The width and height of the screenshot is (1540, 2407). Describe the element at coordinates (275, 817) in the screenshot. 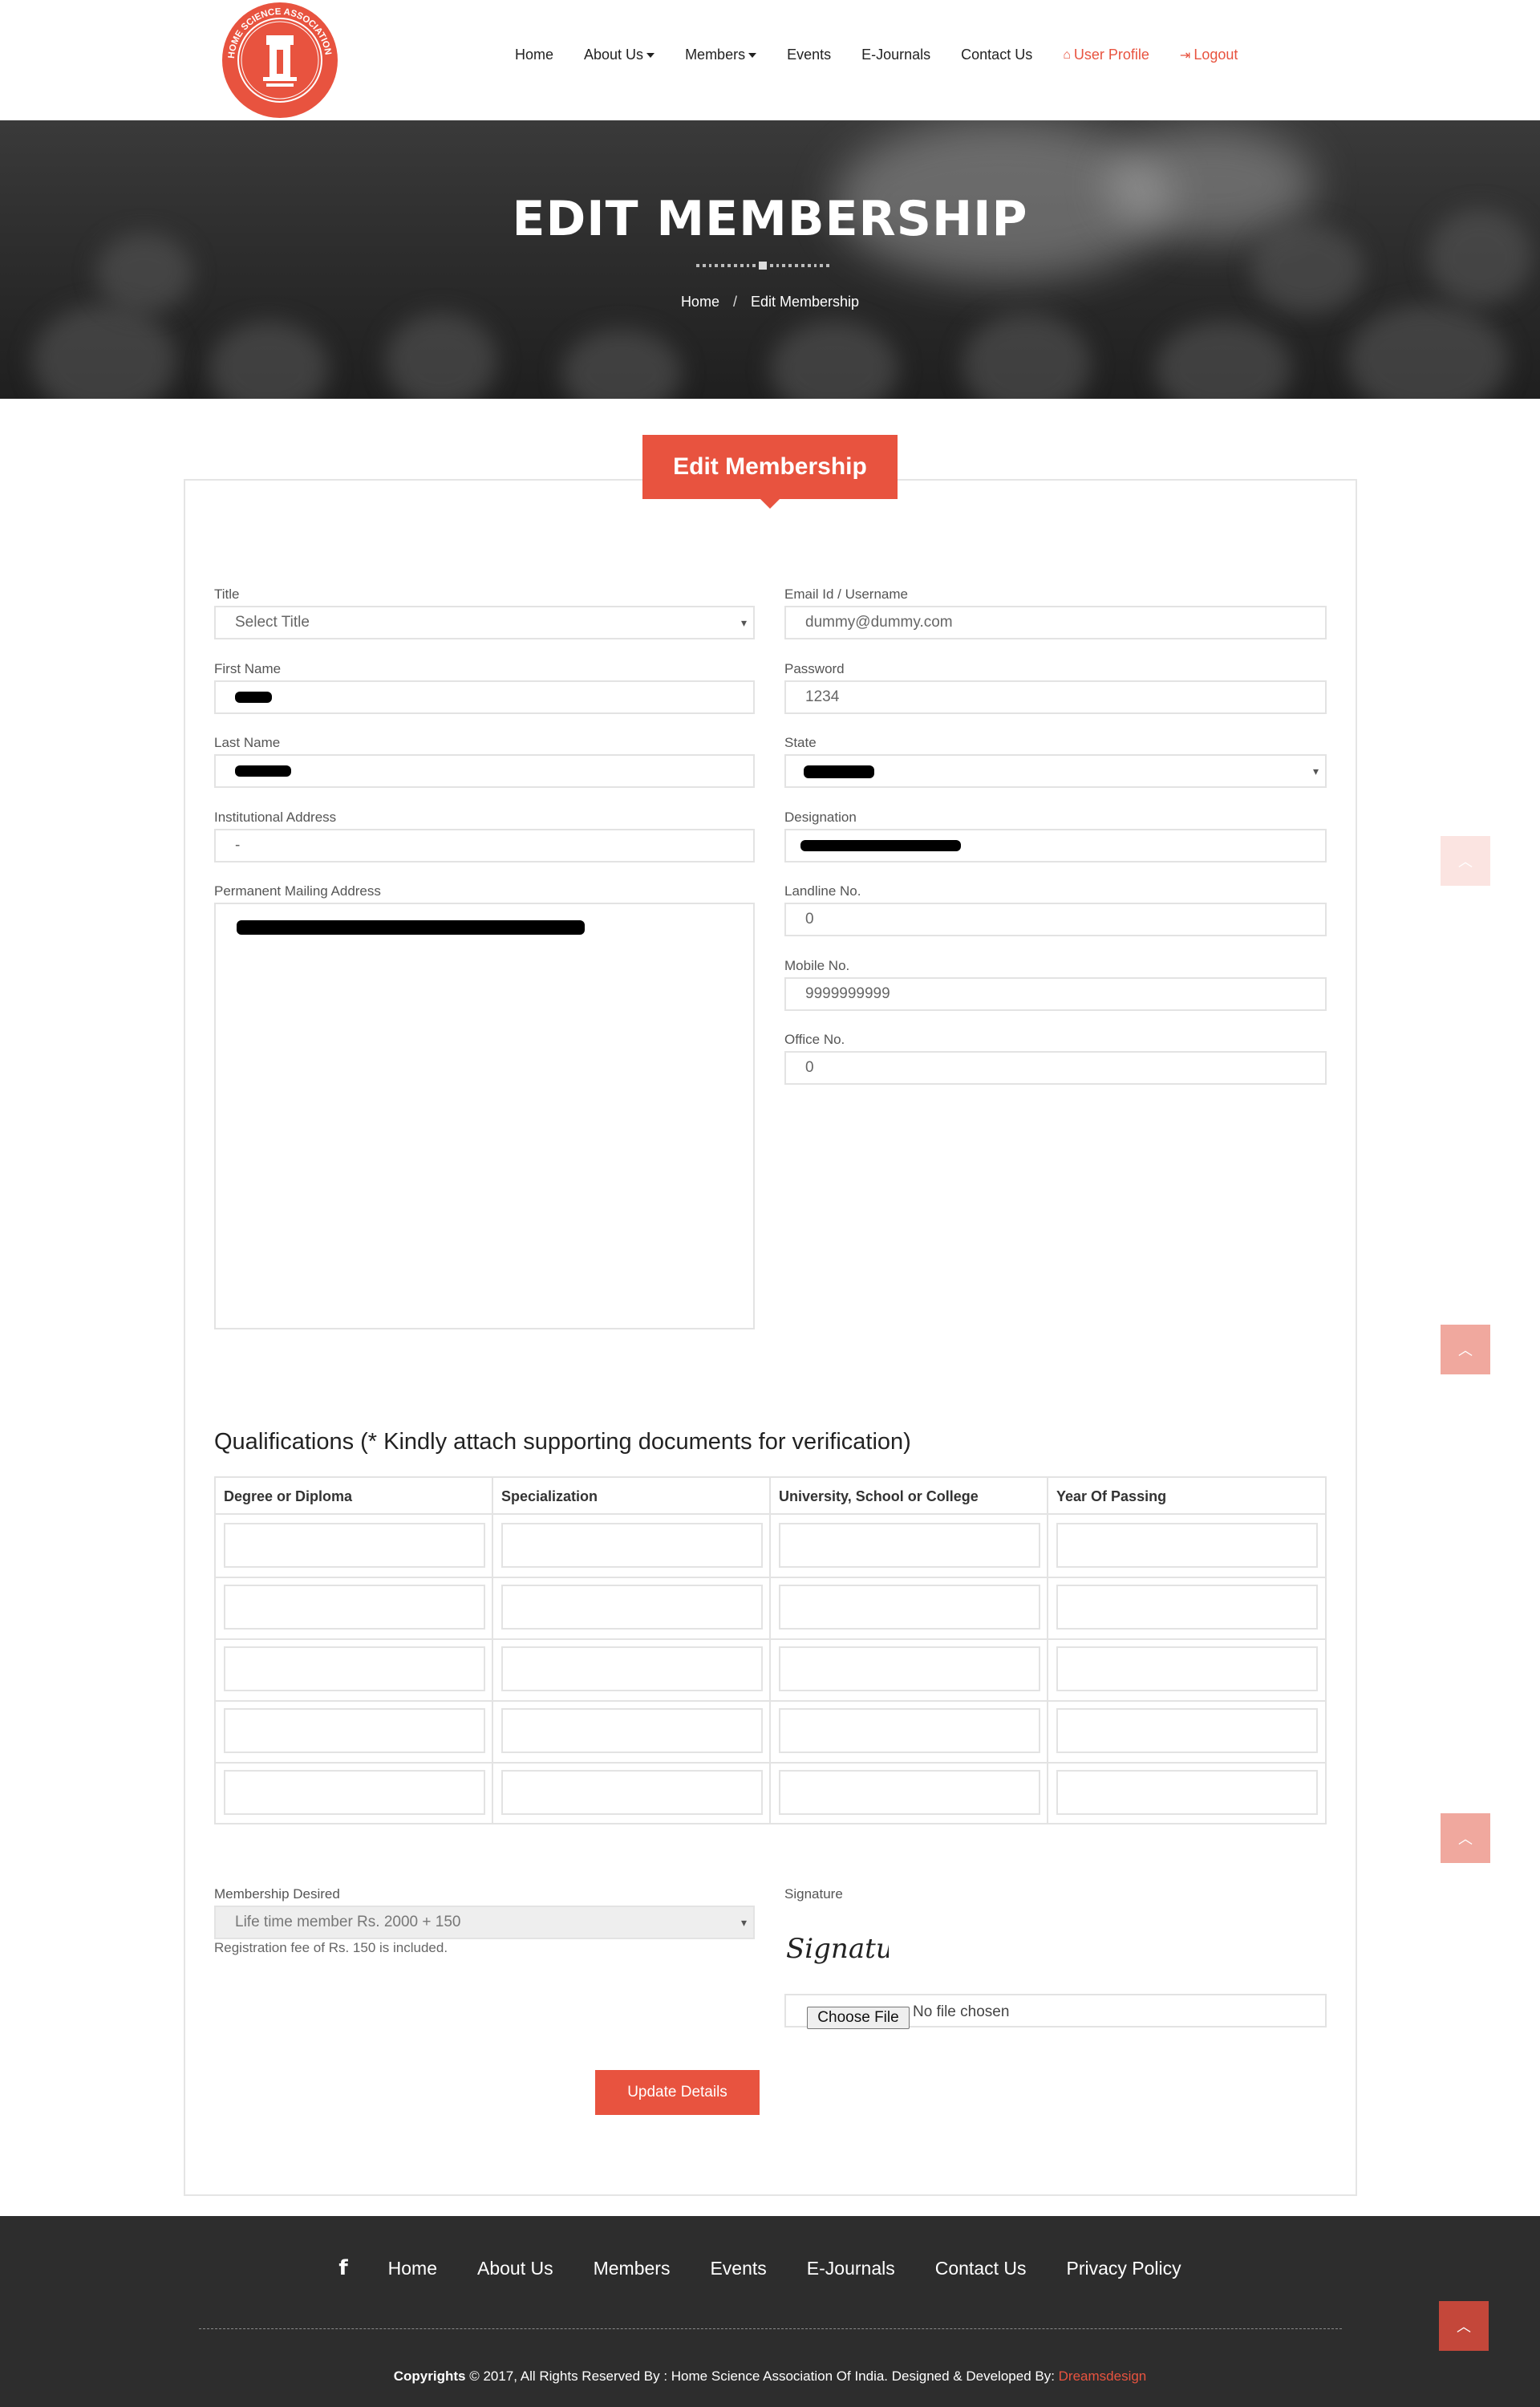

I see `institutional-address-label: Institutional Address` at that location.